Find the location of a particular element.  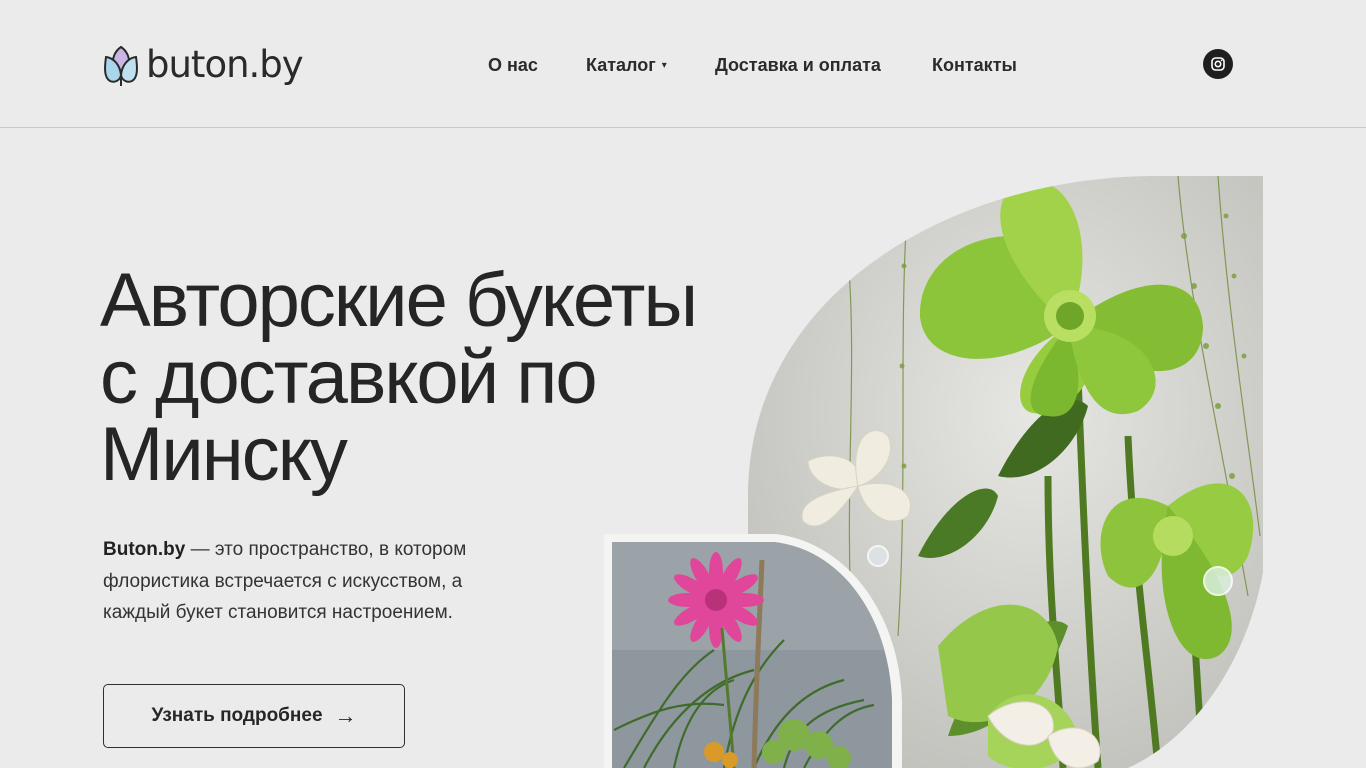

hero-title: Авторские букеты с доставкой по Минску is located at coordinates (430, 377).